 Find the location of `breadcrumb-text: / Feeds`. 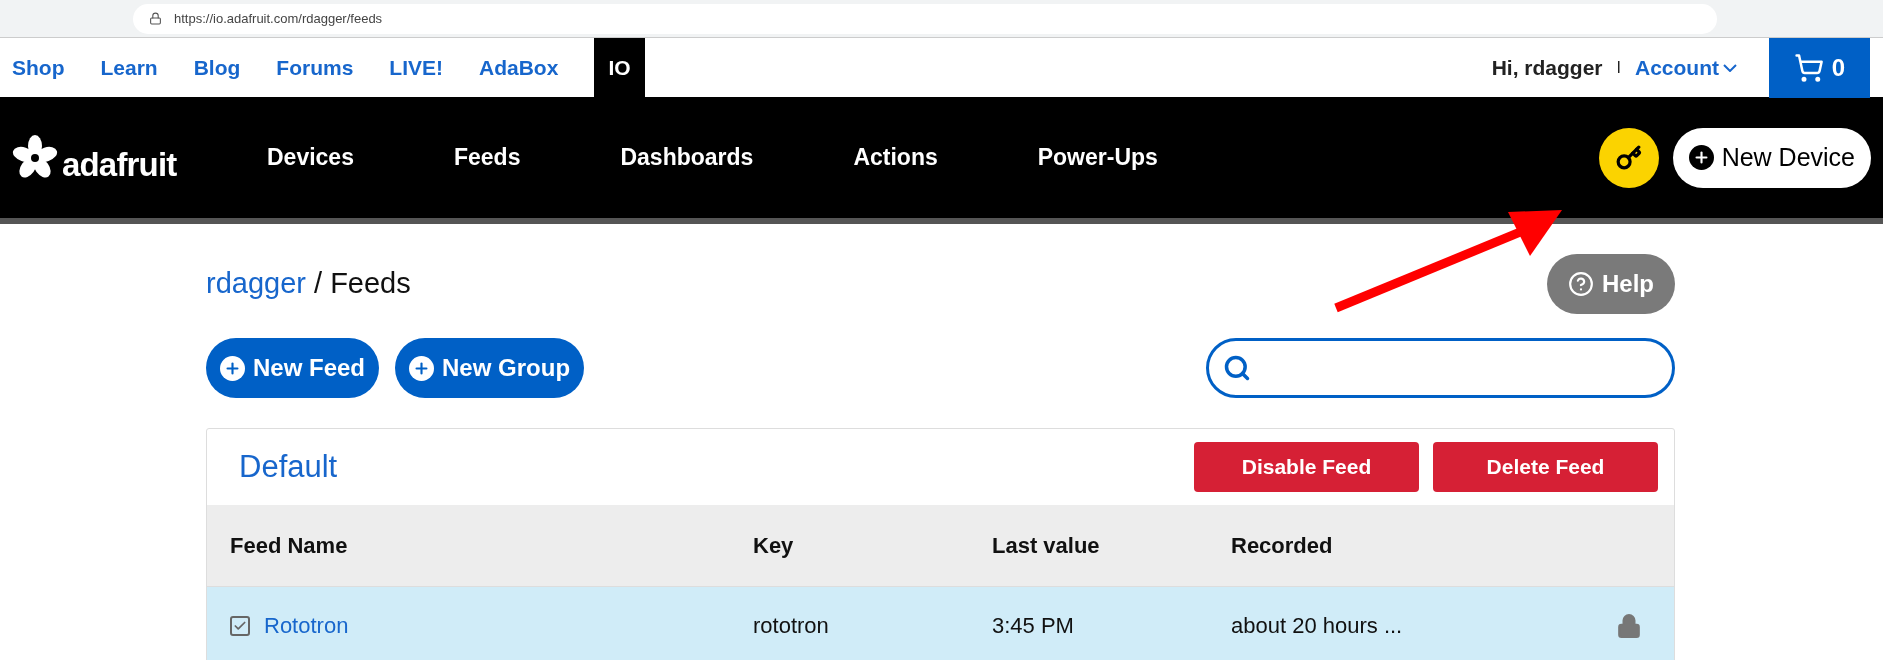

breadcrumb-text: / Feeds is located at coordinates (362, 283).